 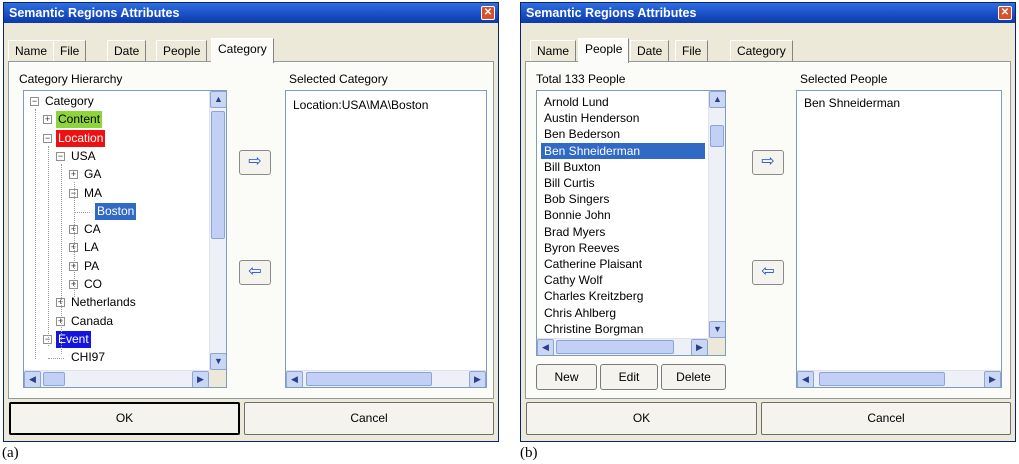 What do you see at coordinates (572, 167) in the screenshot?
I see `person-list-item: Bill Buxton` at bounding box center [572, 167].